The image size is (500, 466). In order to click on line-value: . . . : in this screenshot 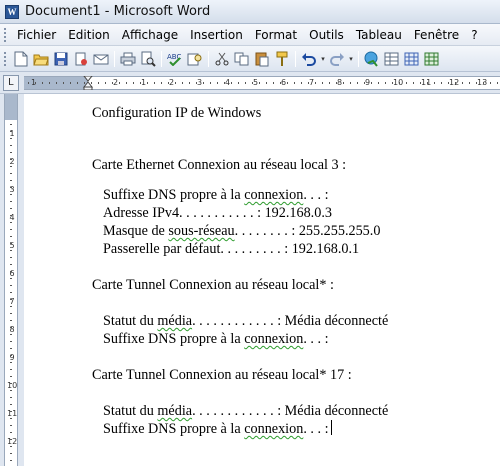, I will do `click(316, 339)`.